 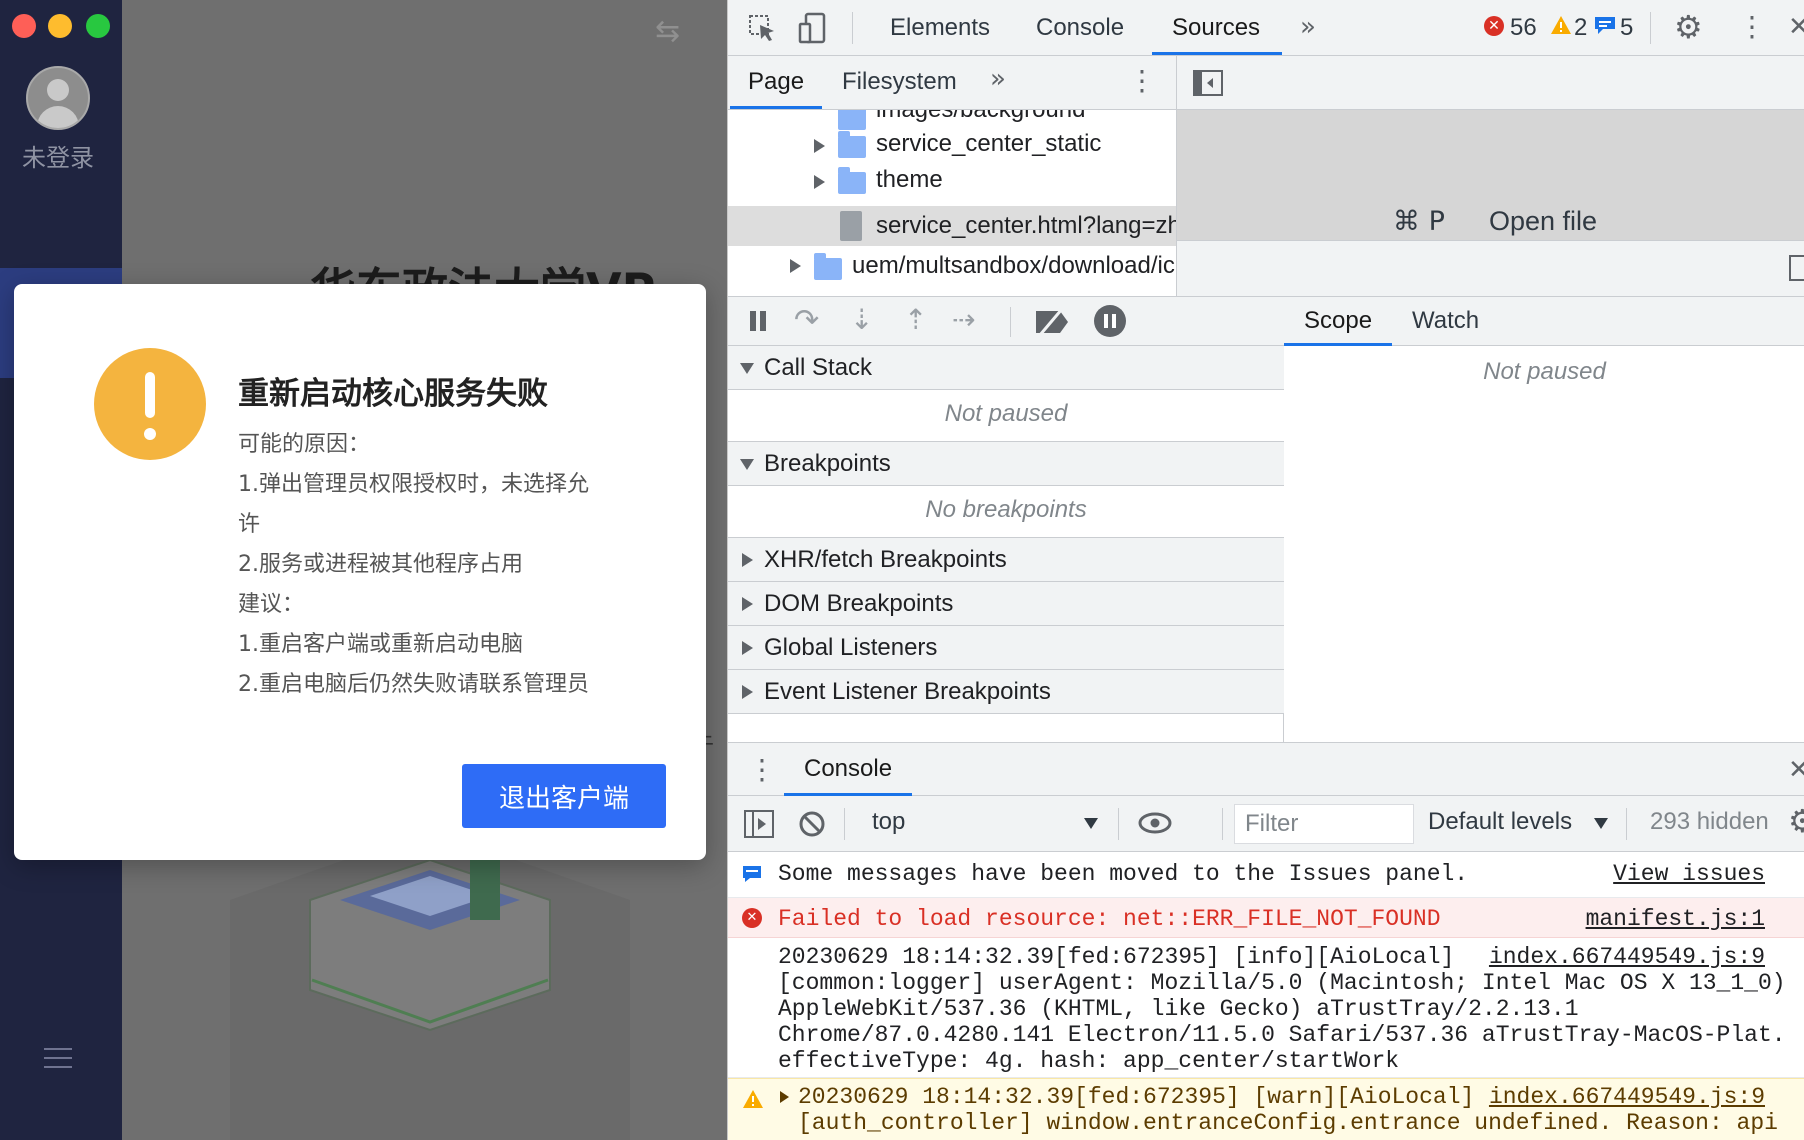 What do you see at coordinates (98, 26) in the screenshot?
I see `zoom-window-button` at bounding box center [98, 26].